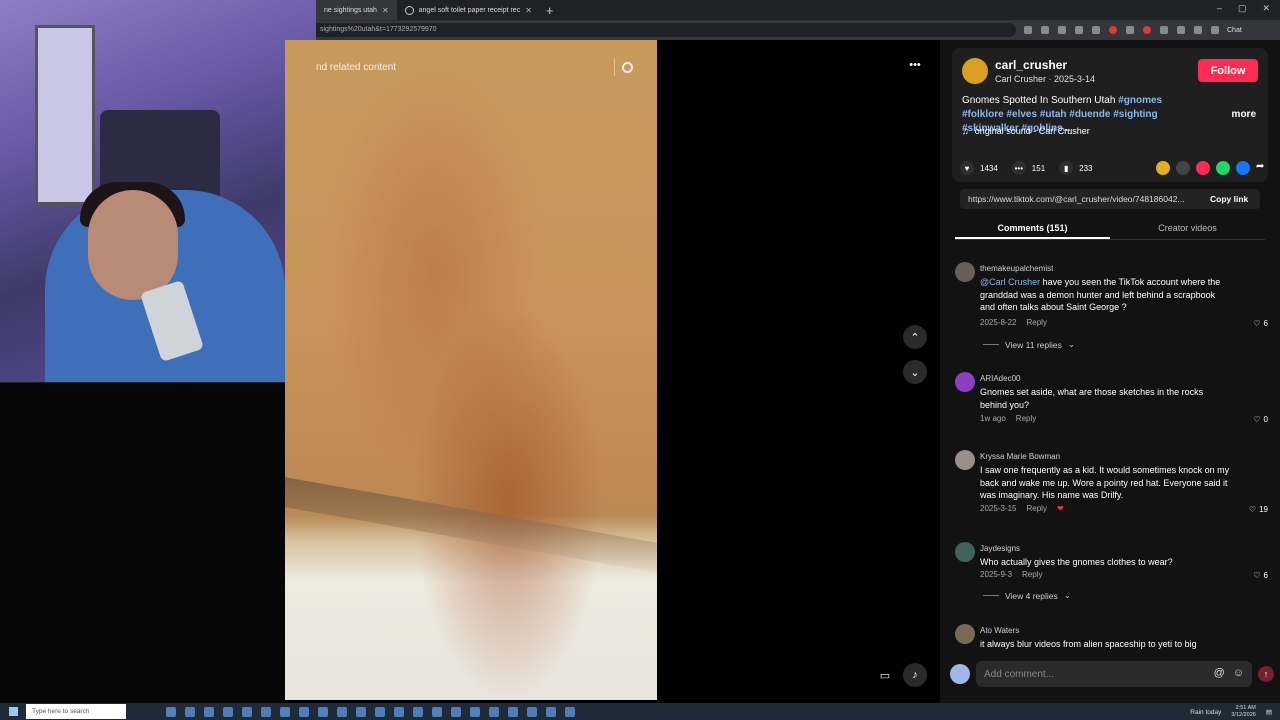 The width and height of the screenshot is (1280, 720). Describe the element at coordinates (1215, 30) in the screenshot. I see `menu-icon` at that location.